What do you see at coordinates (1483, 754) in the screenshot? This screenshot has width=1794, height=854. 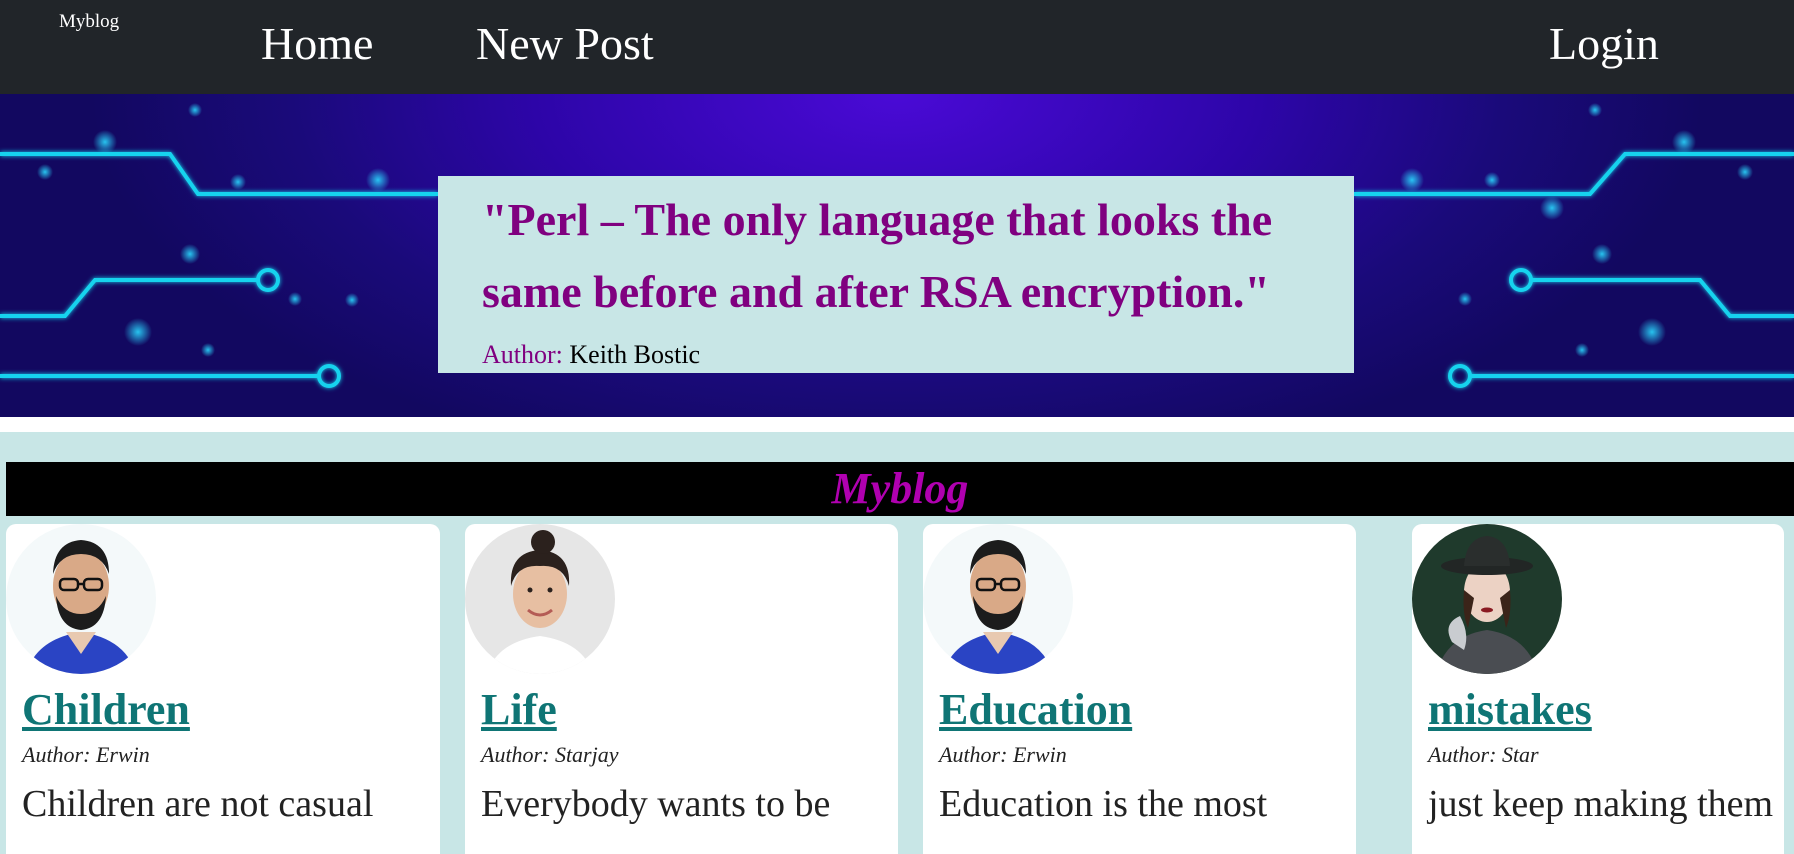 I see `post-author: Author: Star` at bounding box center [1483, 754].